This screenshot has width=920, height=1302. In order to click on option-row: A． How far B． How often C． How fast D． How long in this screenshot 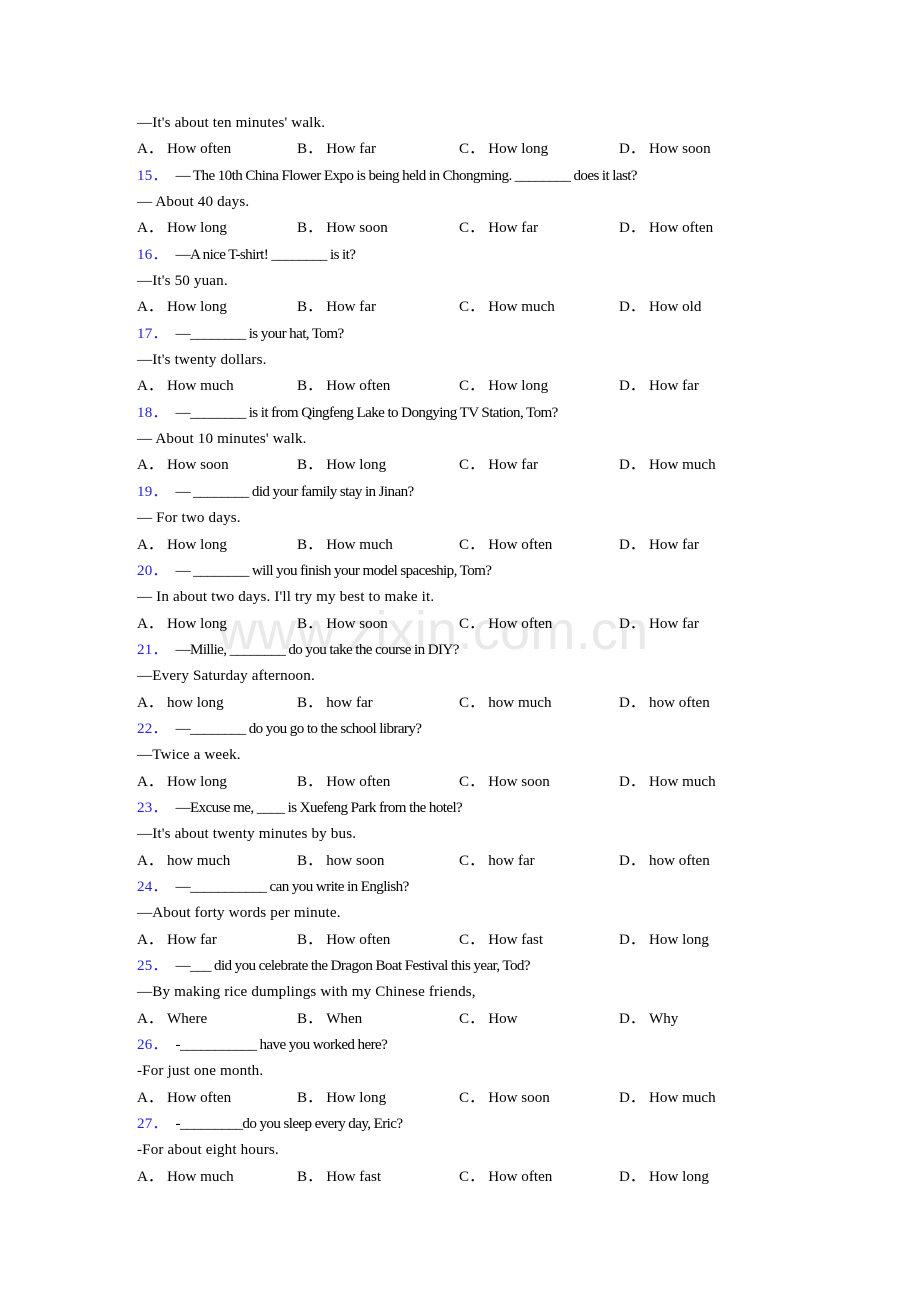, I will do `click(487, 940)`.